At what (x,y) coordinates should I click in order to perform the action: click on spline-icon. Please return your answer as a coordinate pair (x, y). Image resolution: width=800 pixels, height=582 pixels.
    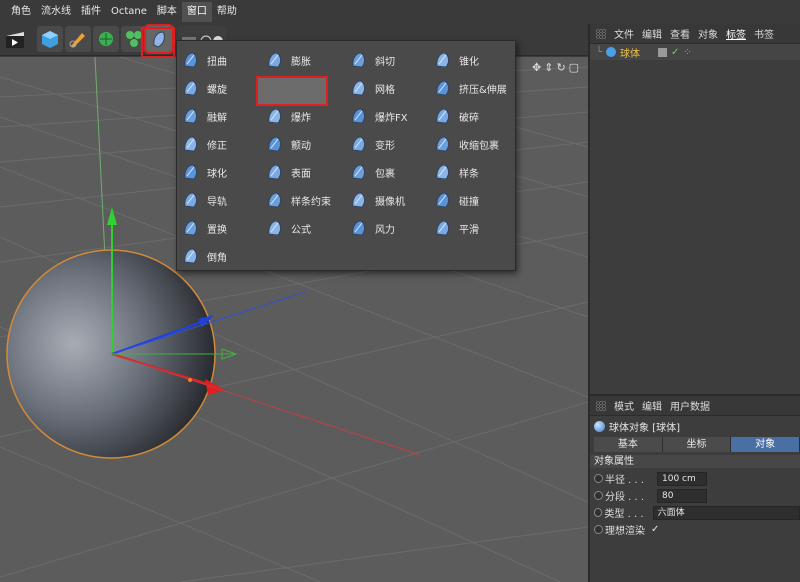
    Looking at the image, I should click on (443, 172).